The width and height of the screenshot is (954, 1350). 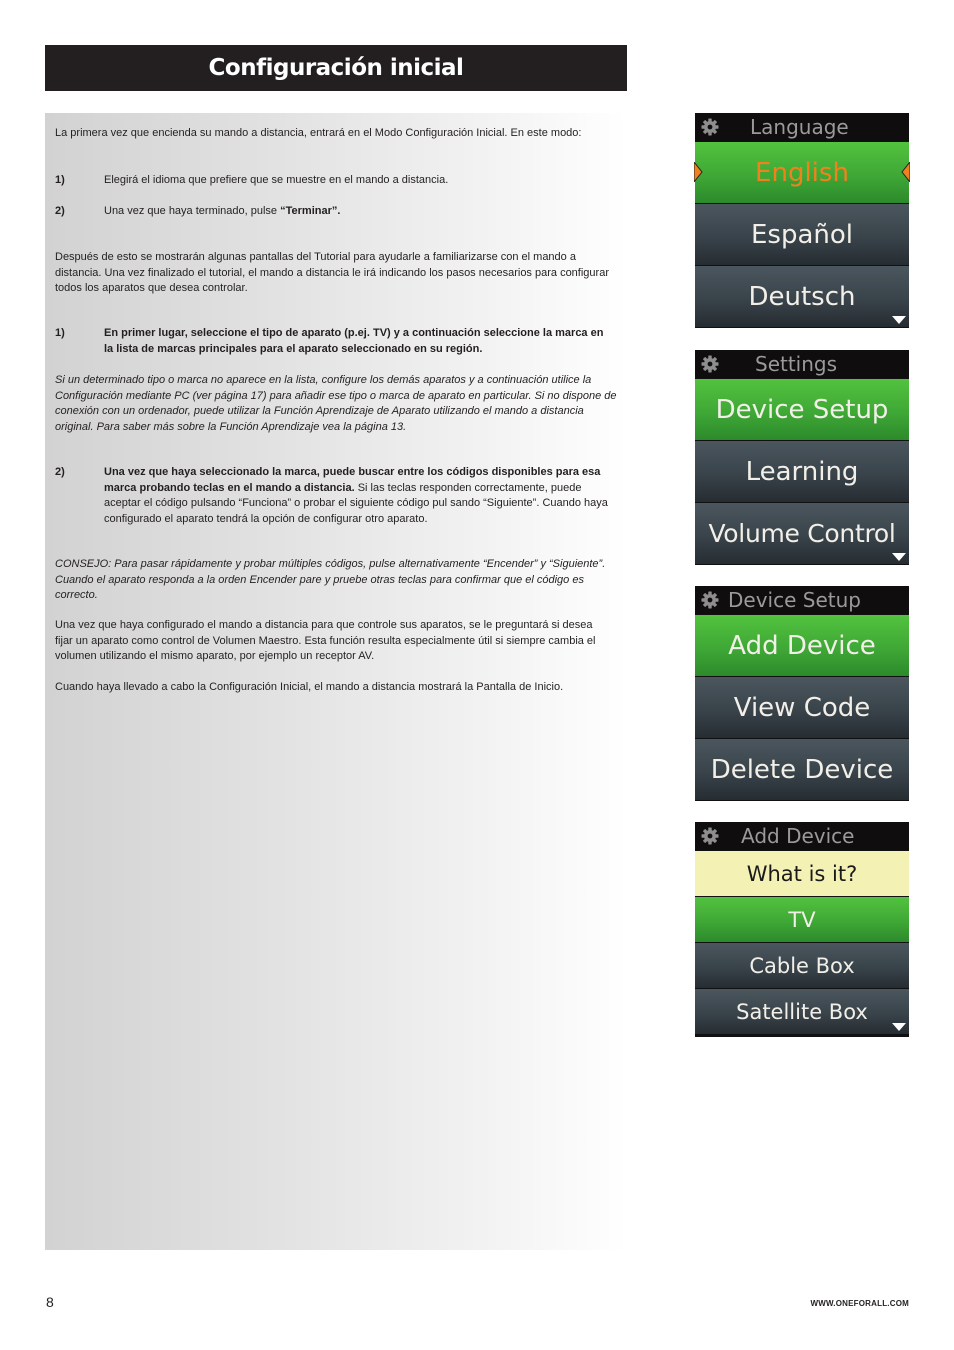 I want to click on menu-item-label: Delete Device, so click(x=802, y=769).